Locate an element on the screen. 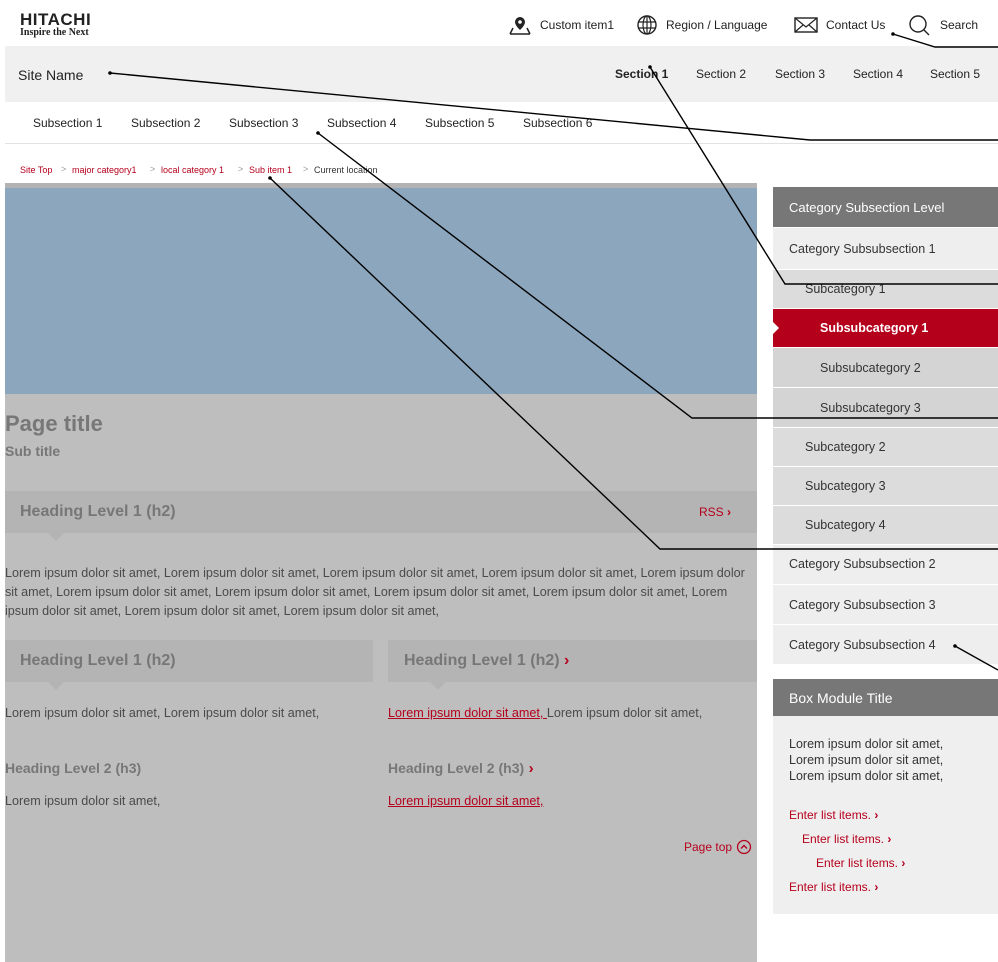 The image size is (998, 962). page-title: Page title is located at coordinates (54, 423).